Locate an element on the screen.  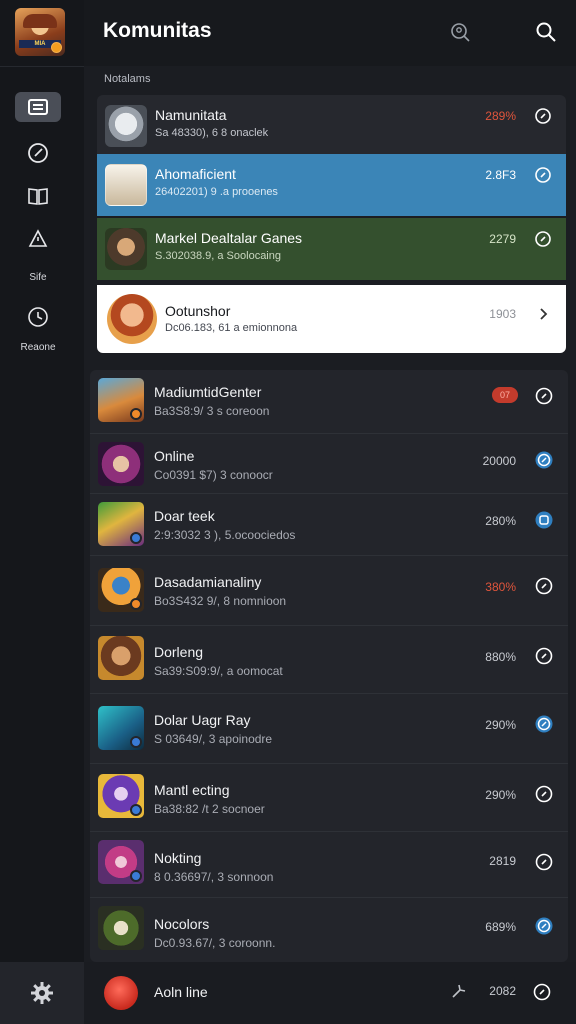
list-icon is located at coordinates (38, 107).